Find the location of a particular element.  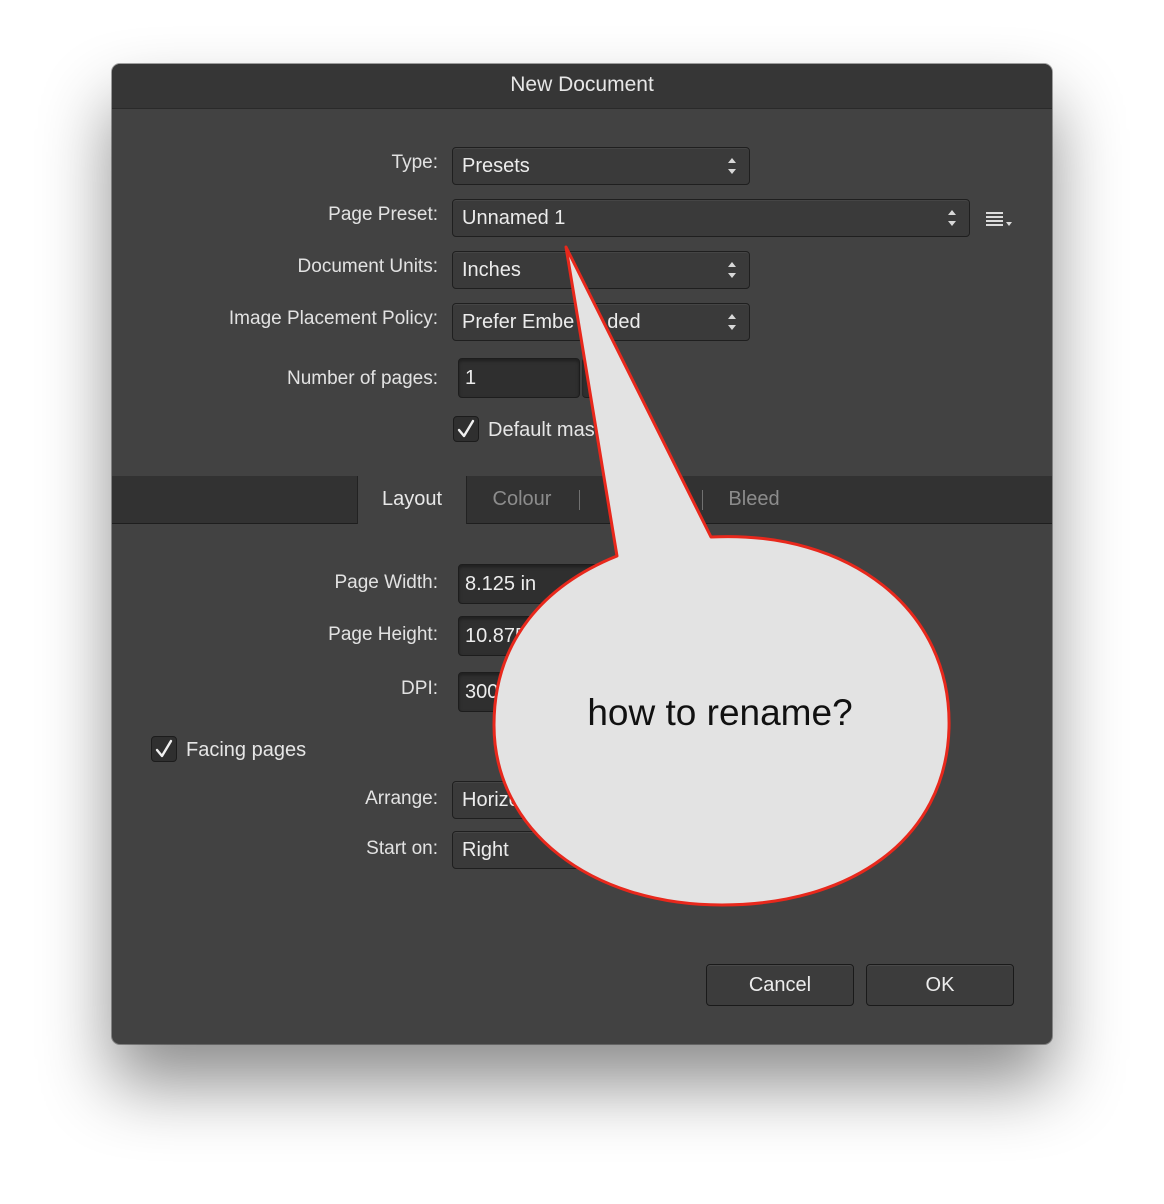

dialog-title: New Document is located at coordinates (582, 86).